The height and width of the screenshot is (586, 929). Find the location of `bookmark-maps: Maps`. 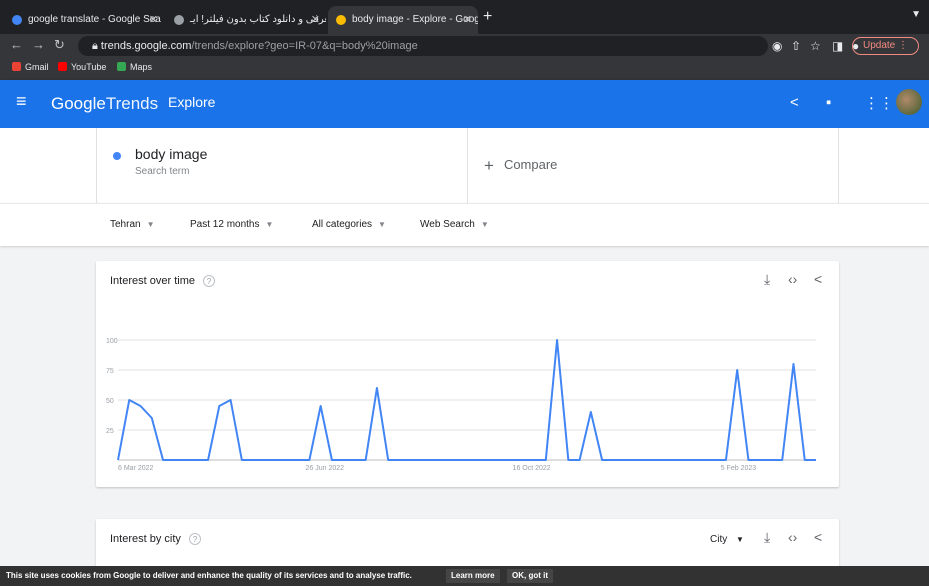

bookmark-maps: Maps is located at coordinates (134, 67).